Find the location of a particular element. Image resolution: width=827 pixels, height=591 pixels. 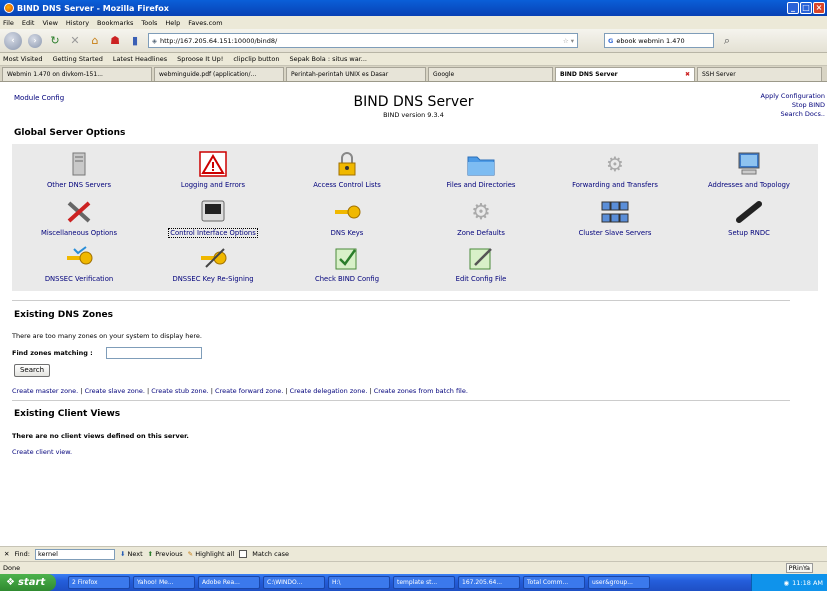

home-icon: ⌂ is located at coordinates (95, 41).